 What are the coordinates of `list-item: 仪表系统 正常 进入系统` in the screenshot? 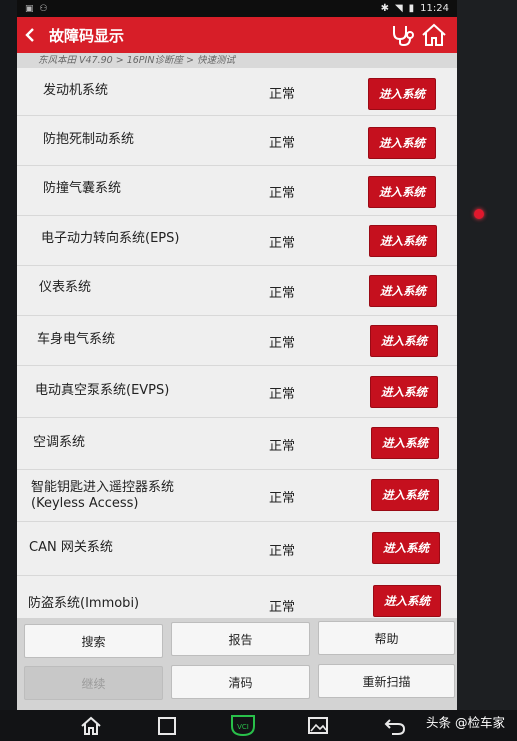 It's located at (237, 291).